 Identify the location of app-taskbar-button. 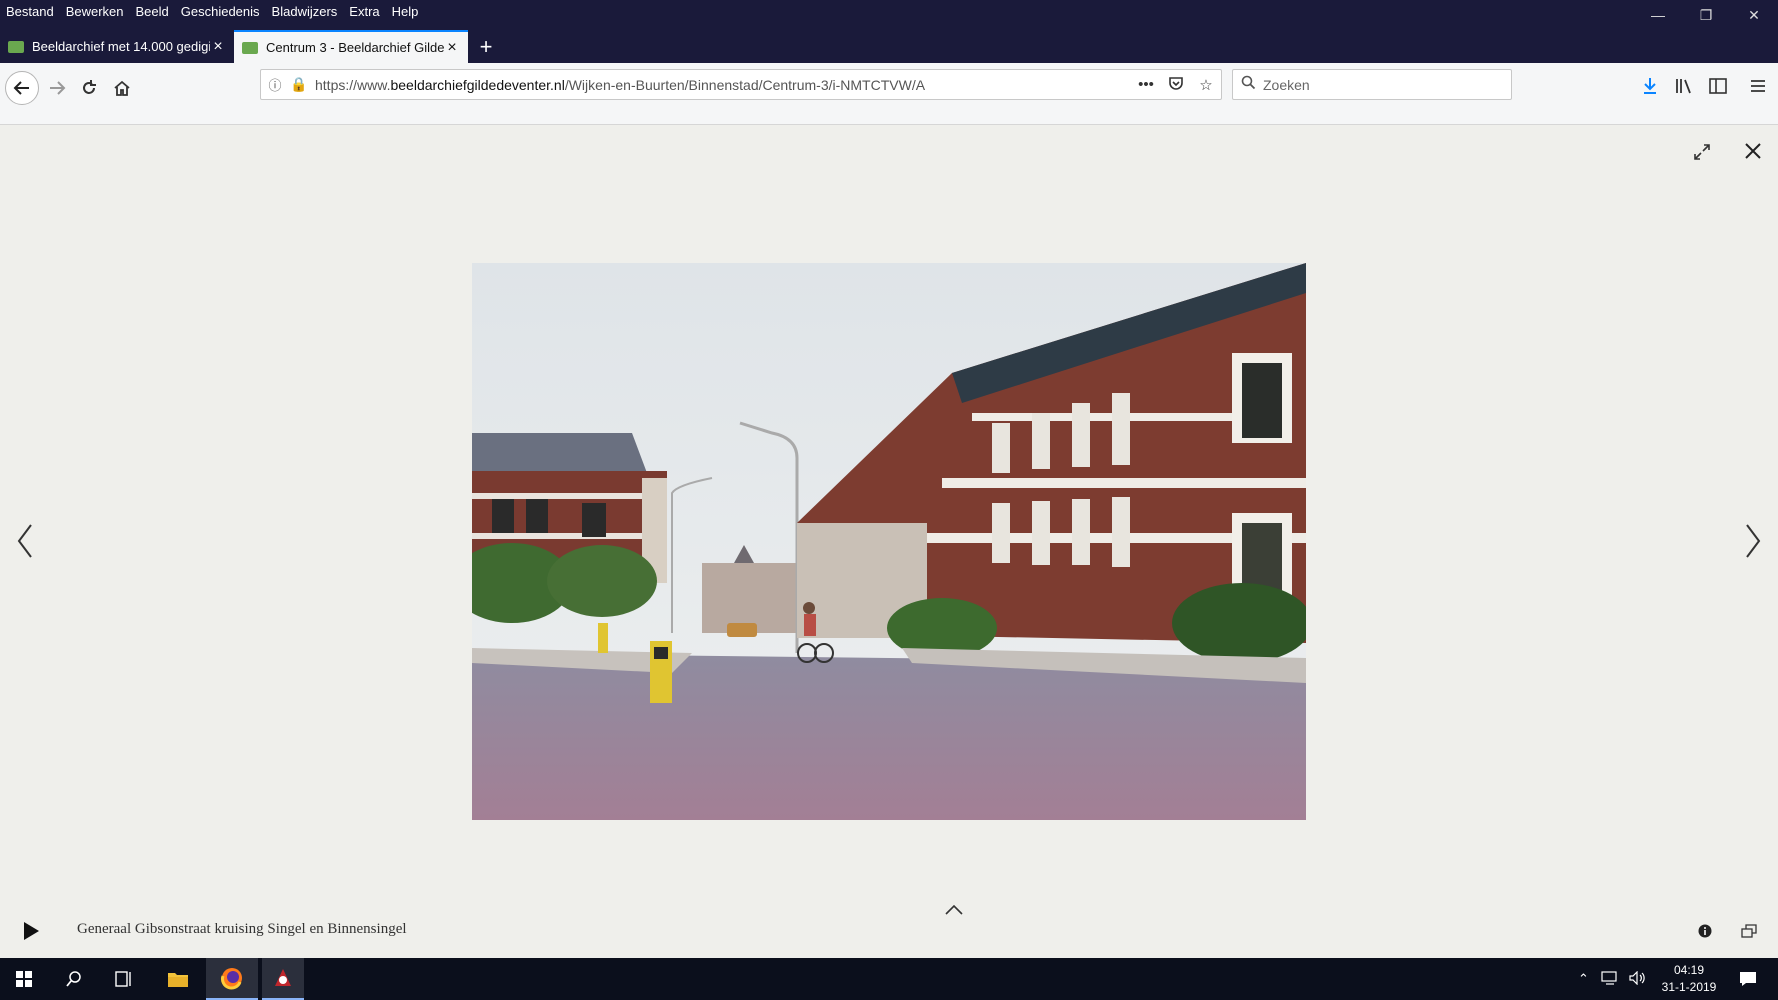
(283, 979).